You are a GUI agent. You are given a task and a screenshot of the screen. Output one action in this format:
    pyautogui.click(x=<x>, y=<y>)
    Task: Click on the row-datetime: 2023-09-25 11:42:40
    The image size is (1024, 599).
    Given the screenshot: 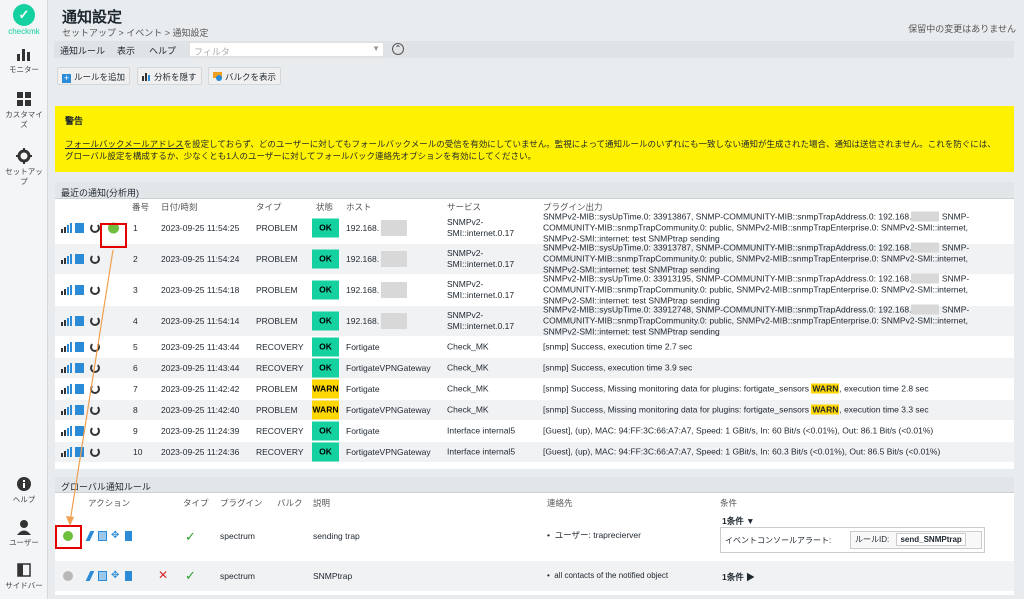 What is the action you would take?
    pyautogui.click(x=200, y=410)
    